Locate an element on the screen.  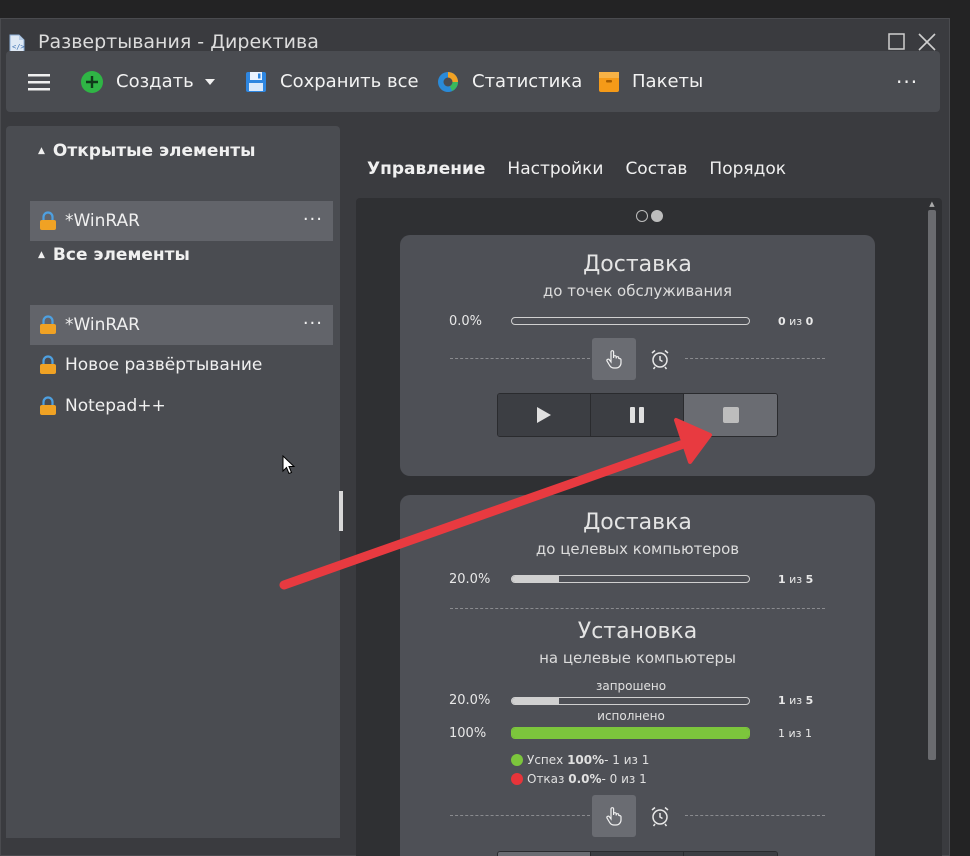
fail-dot is located at coordinates (517, 779).